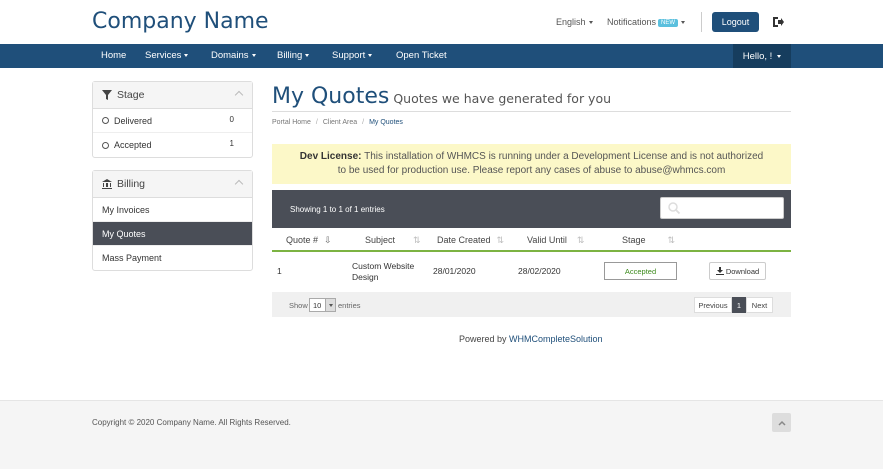 This screenshot has width=883, height=469. Describe the element at coordinates (302, 240) in the screenshot. I see `column-label: Quote #` at that location.